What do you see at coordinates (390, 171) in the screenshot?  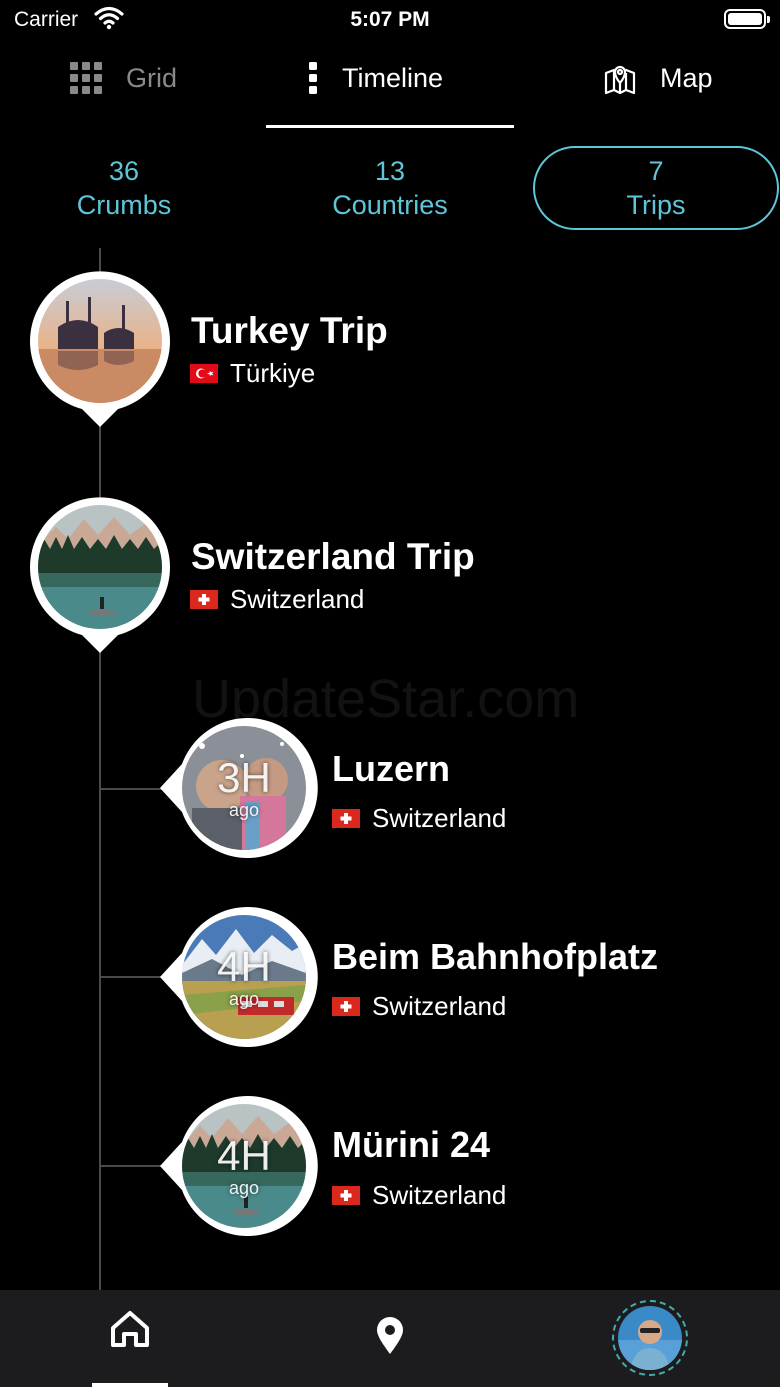 I see `stat-countries-count: 13` at bounding box center [390, 171].